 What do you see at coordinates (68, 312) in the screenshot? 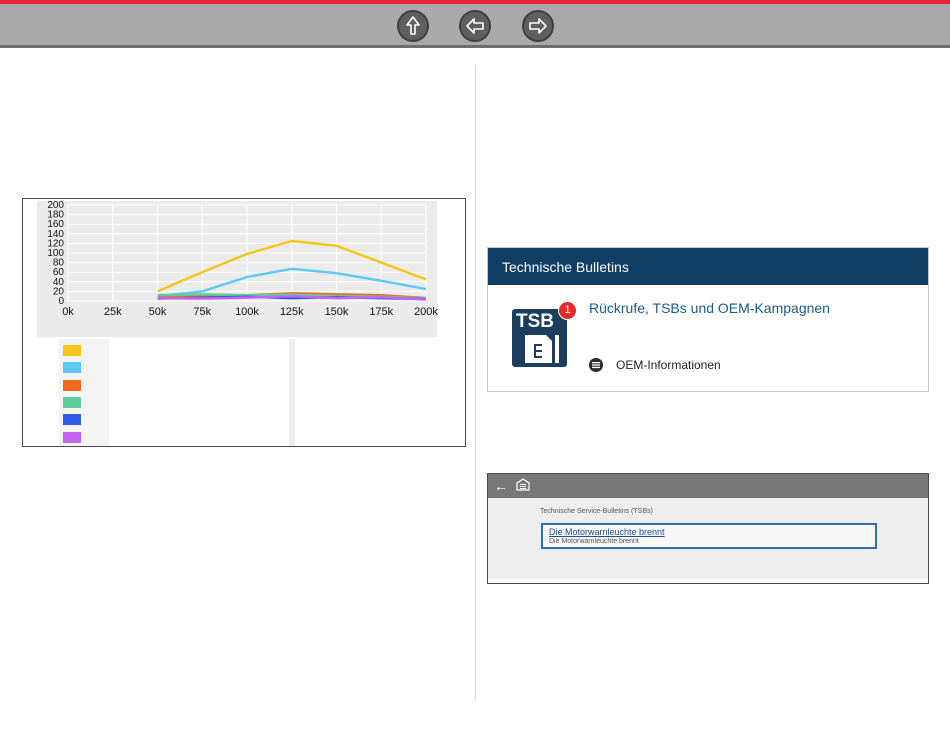
I see `x-tick-label: 0k` at bounding box center [68, 312].